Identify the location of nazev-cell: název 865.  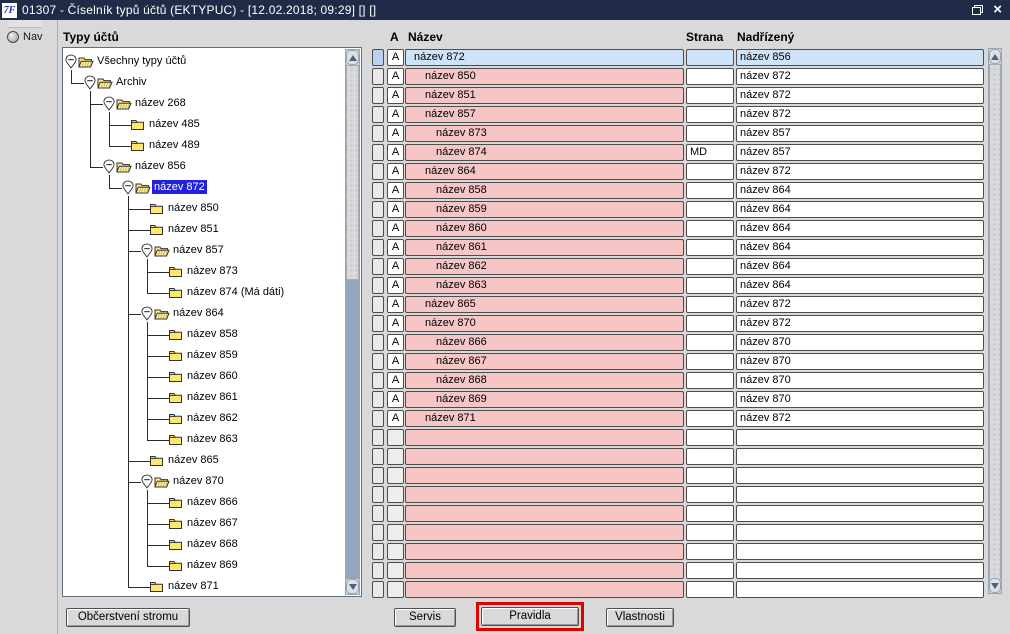
(544, 304).